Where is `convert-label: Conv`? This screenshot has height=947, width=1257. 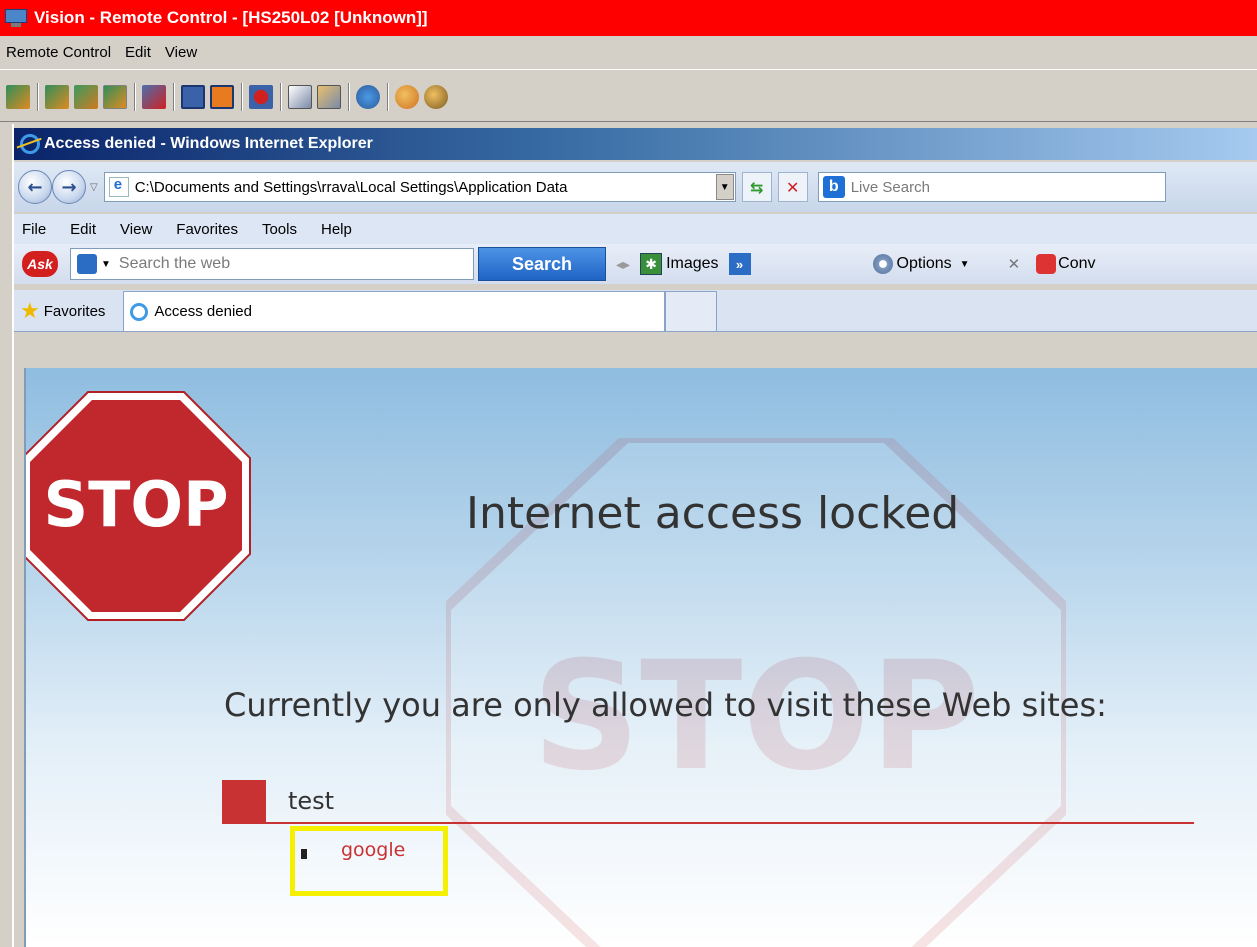
convert-label: Conv is located at coordinates (1077, 263).